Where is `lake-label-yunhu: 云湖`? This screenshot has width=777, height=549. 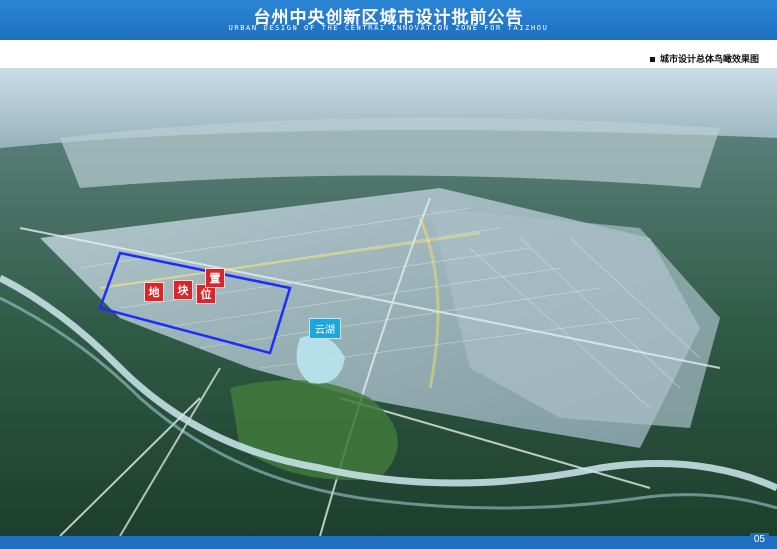
lake-label-yunhu: 云湖 is located at coordinates (325, 328).